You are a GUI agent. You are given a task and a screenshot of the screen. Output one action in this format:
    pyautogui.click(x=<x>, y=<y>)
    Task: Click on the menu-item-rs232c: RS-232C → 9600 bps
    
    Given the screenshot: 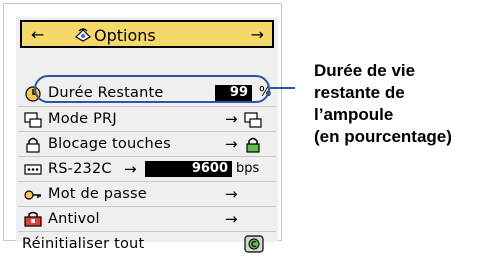 What is the action you would take?
    pyautogui.click(x=147, y=169)
    